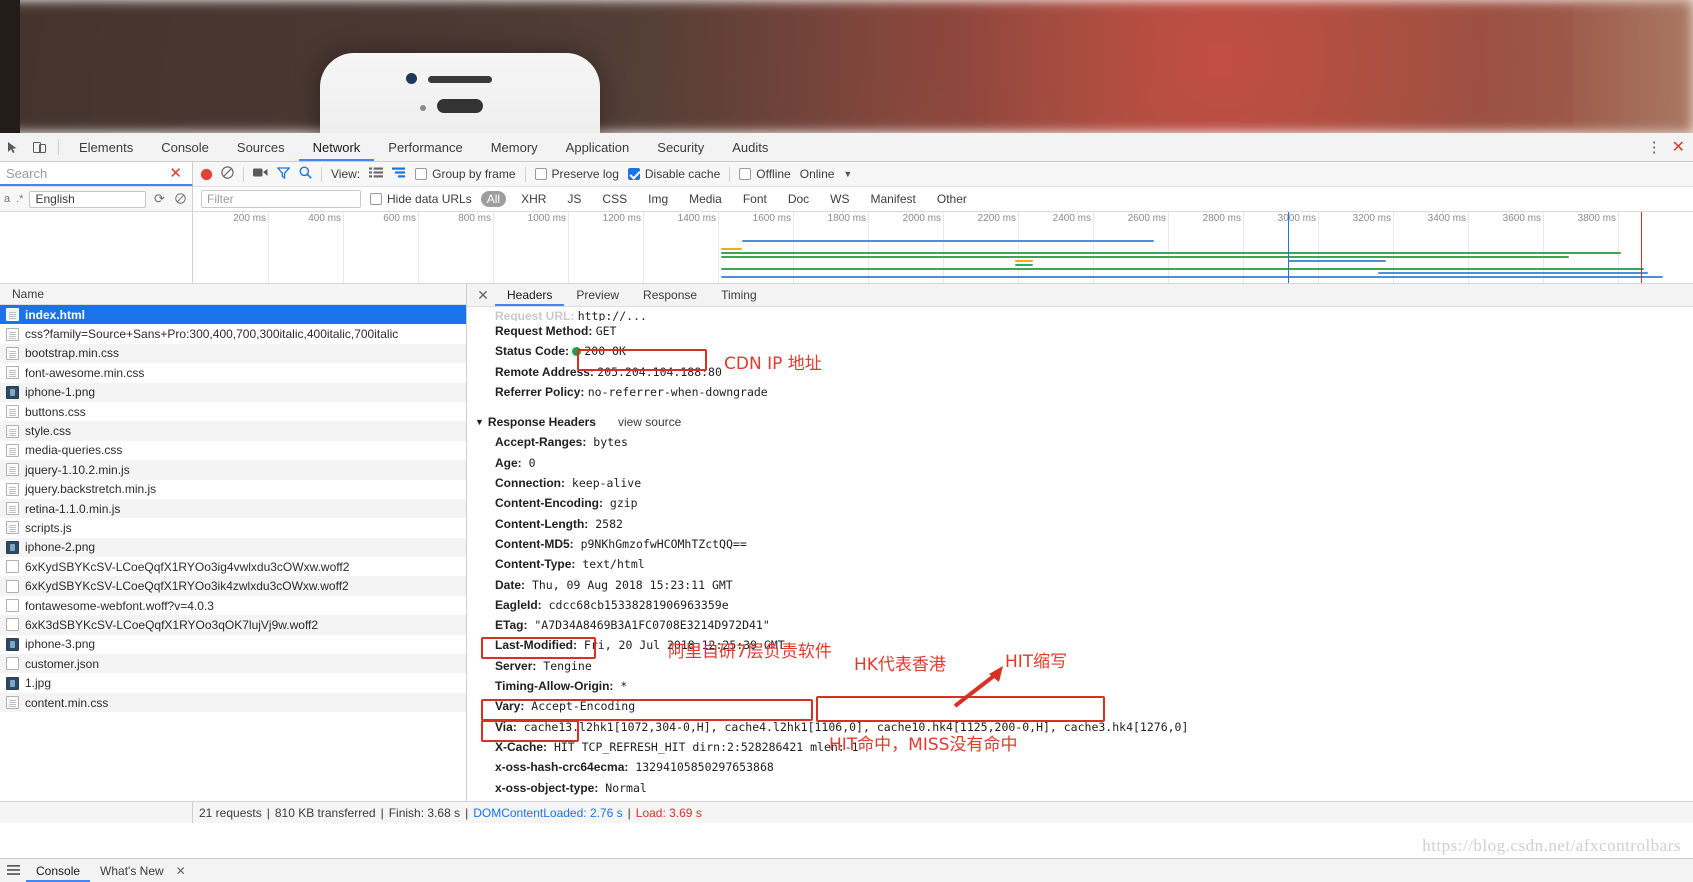 The height and width of the screenshot is (882, 1693). What do you see at coordinates (633, 174) in the screenshot?
I see `disable-cache-box` at bounding box center [633, 174].